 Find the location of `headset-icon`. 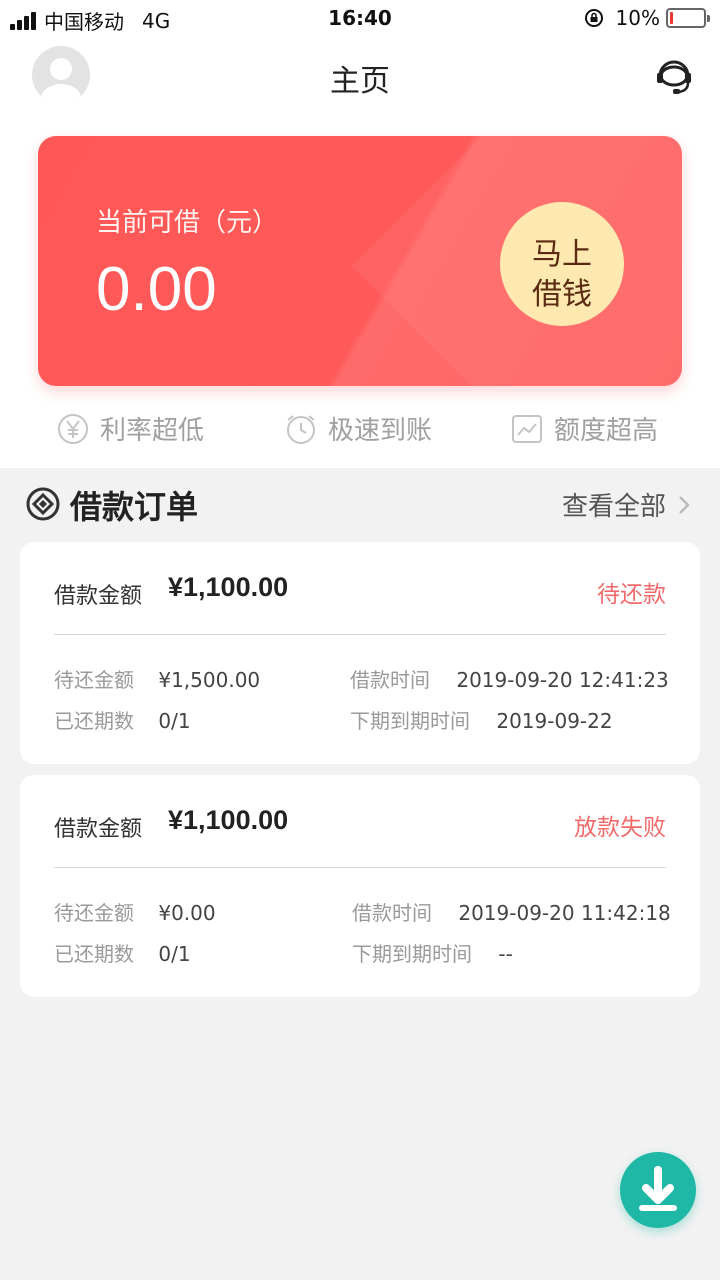

headset-icon is located at coordinates (674, 76).